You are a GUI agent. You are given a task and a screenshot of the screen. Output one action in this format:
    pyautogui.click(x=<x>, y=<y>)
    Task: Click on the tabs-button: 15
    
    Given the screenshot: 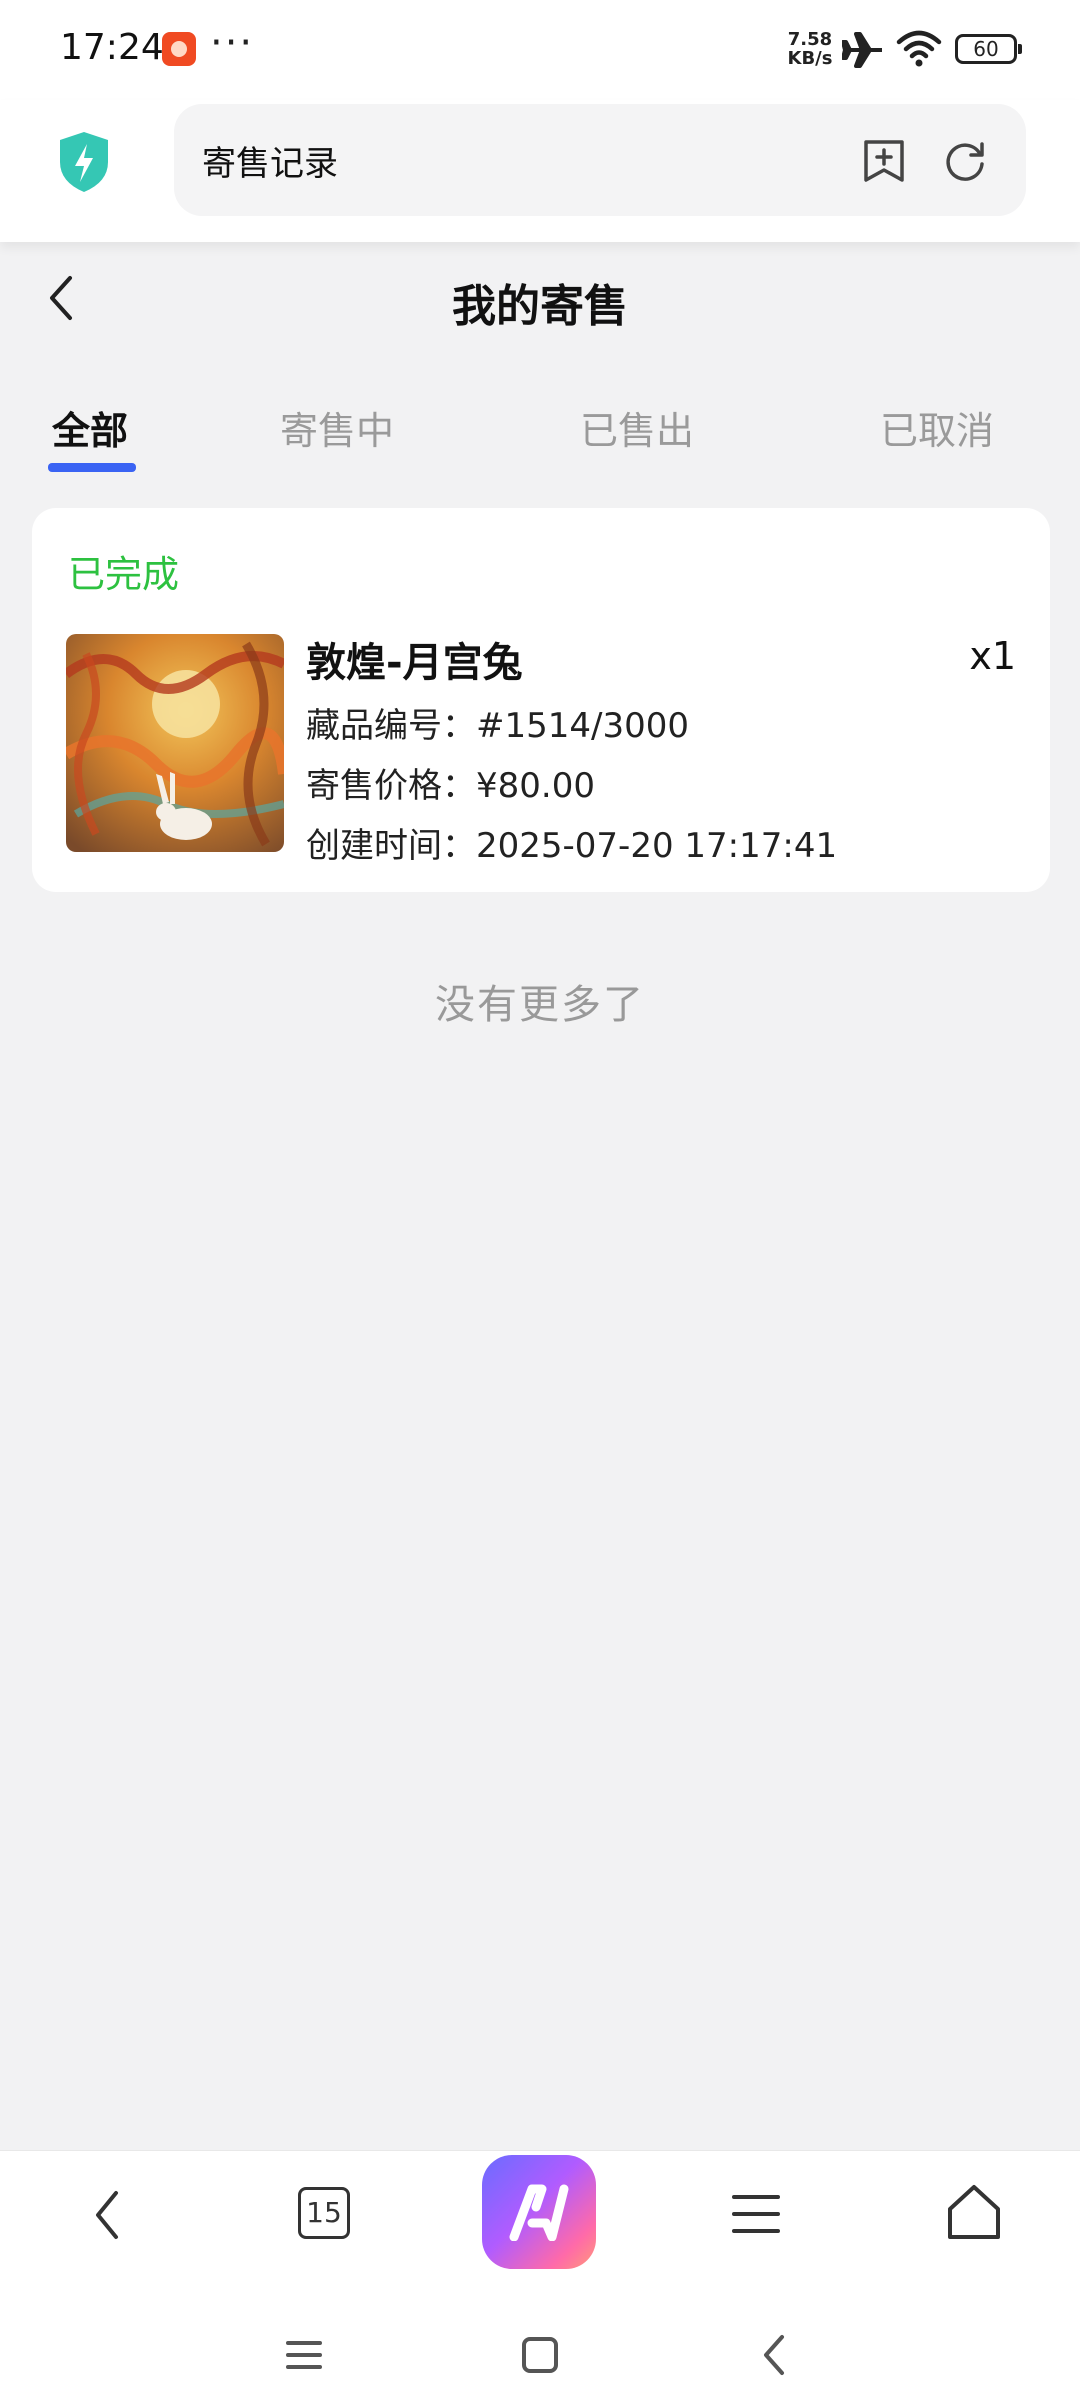 What is the action you would take?
    pyautogui.click(x=324, y=2213)
    